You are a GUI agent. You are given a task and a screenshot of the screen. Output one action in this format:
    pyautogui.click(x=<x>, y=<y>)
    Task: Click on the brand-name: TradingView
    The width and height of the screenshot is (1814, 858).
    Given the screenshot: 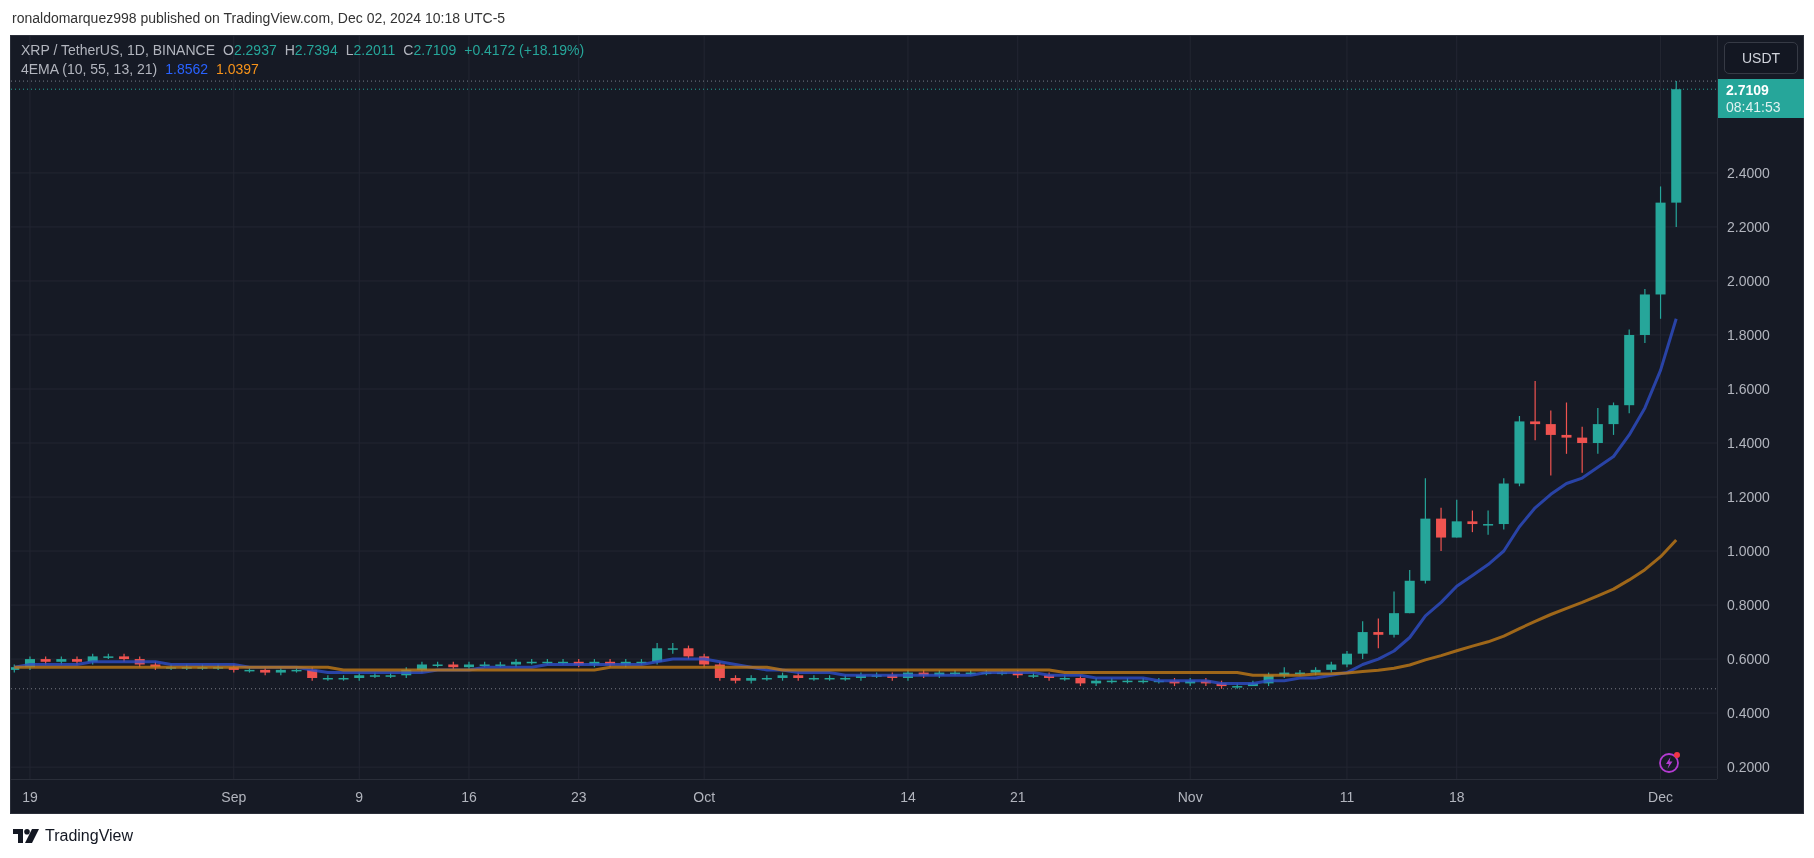 What is the action you would take?
    pyautogui.click(x=89, y=836)
    